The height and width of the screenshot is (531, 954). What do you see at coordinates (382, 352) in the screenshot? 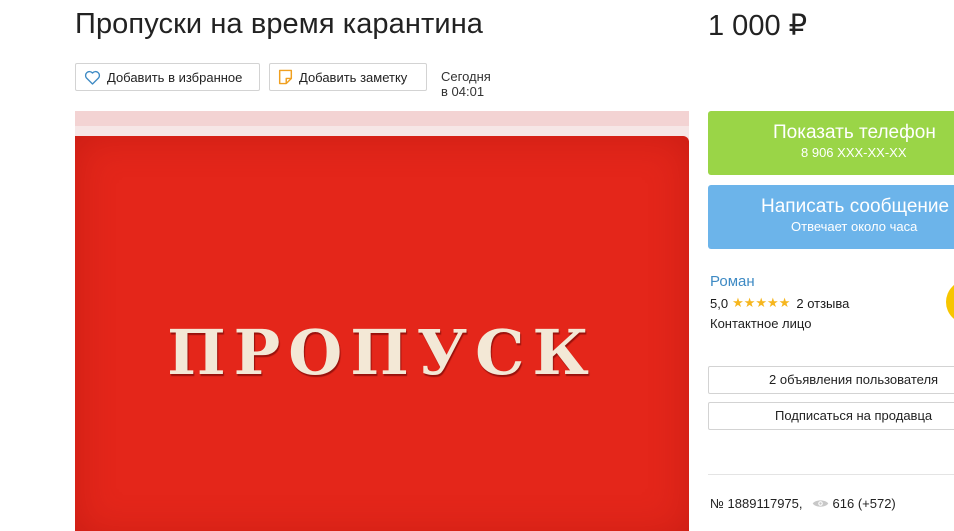
I see `pass-cover-text: ПРОПУСК` at bounding box center [382, 352].